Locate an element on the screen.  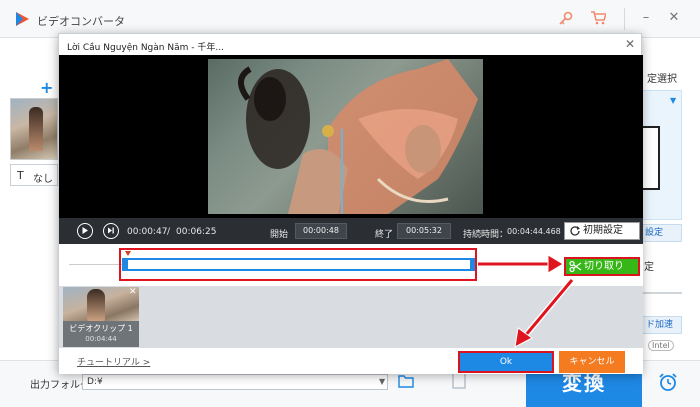
play-button is located at coordinates (85, 231).